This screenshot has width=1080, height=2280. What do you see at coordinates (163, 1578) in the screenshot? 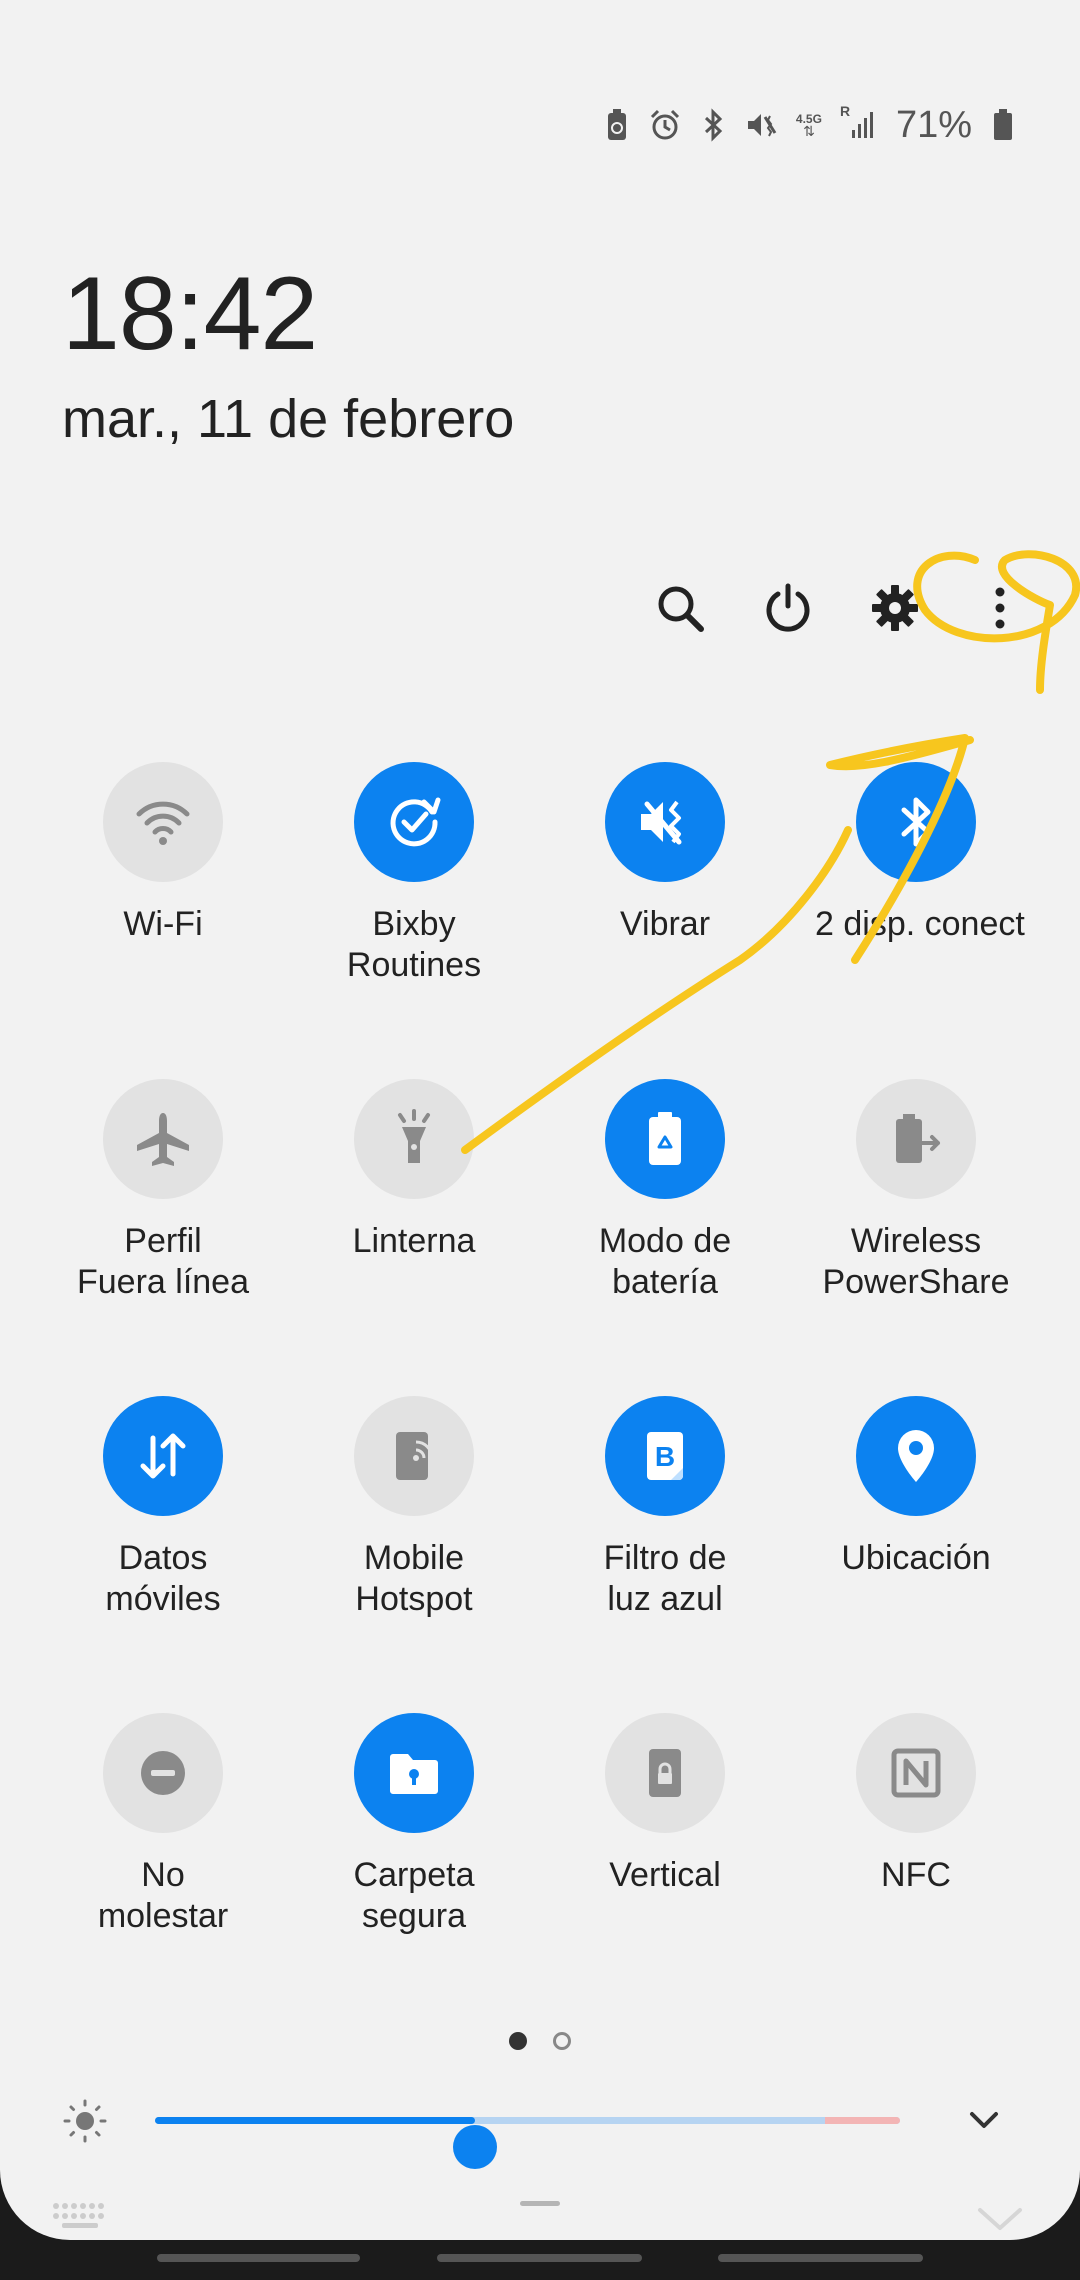
I see `tile-label: Datos móviles` at bounding box center [163, 1578].